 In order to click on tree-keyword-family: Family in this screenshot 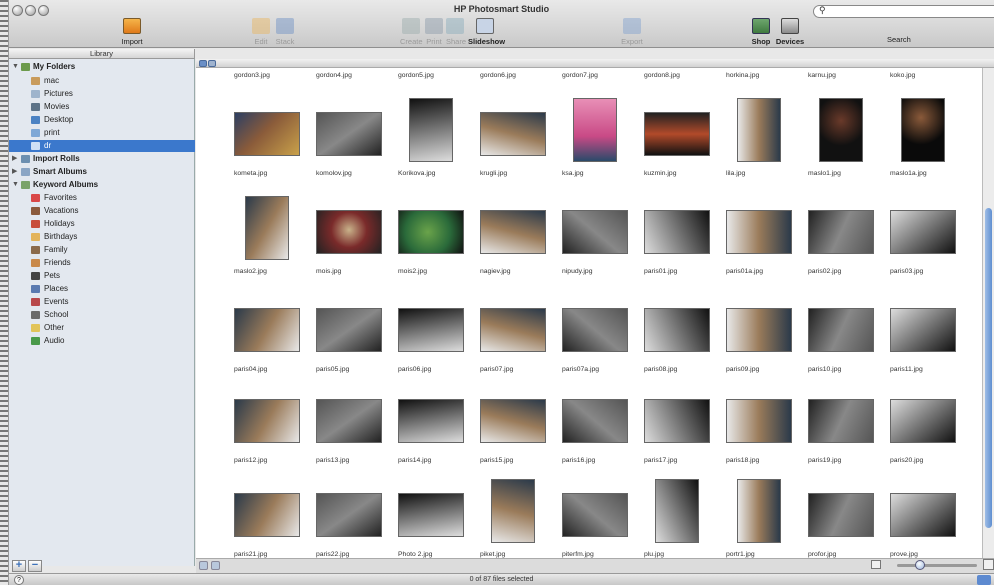, I will do `click(102, 250)`.